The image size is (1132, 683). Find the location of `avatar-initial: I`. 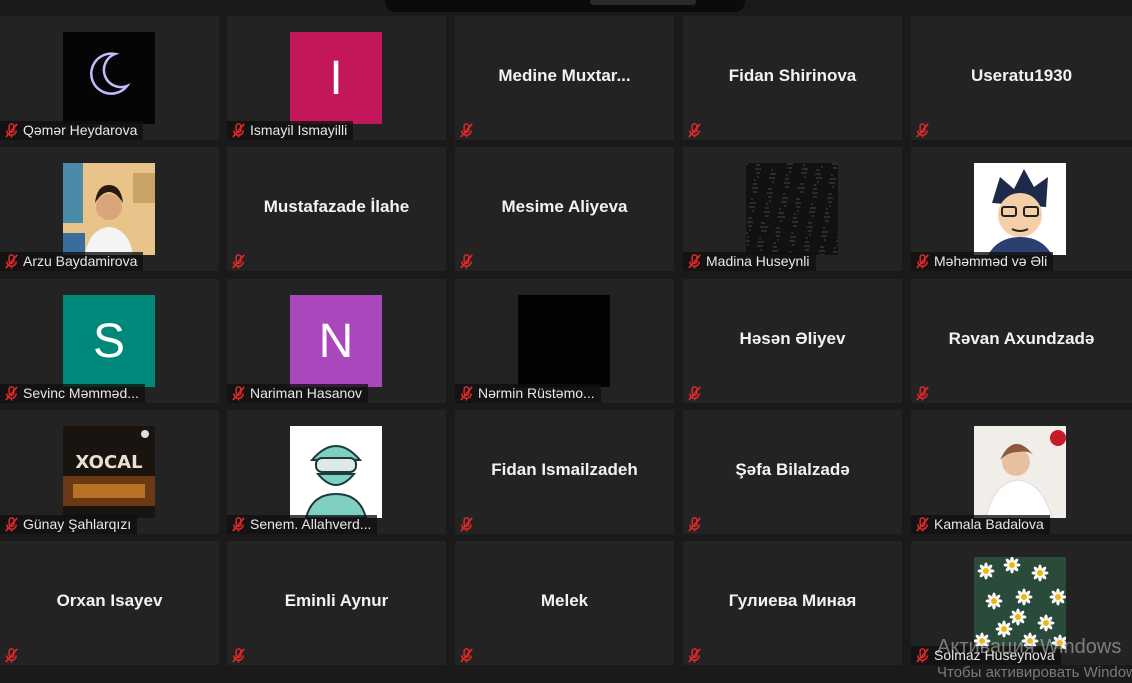

avatar-initial: I is located at coordinates (336, 78).